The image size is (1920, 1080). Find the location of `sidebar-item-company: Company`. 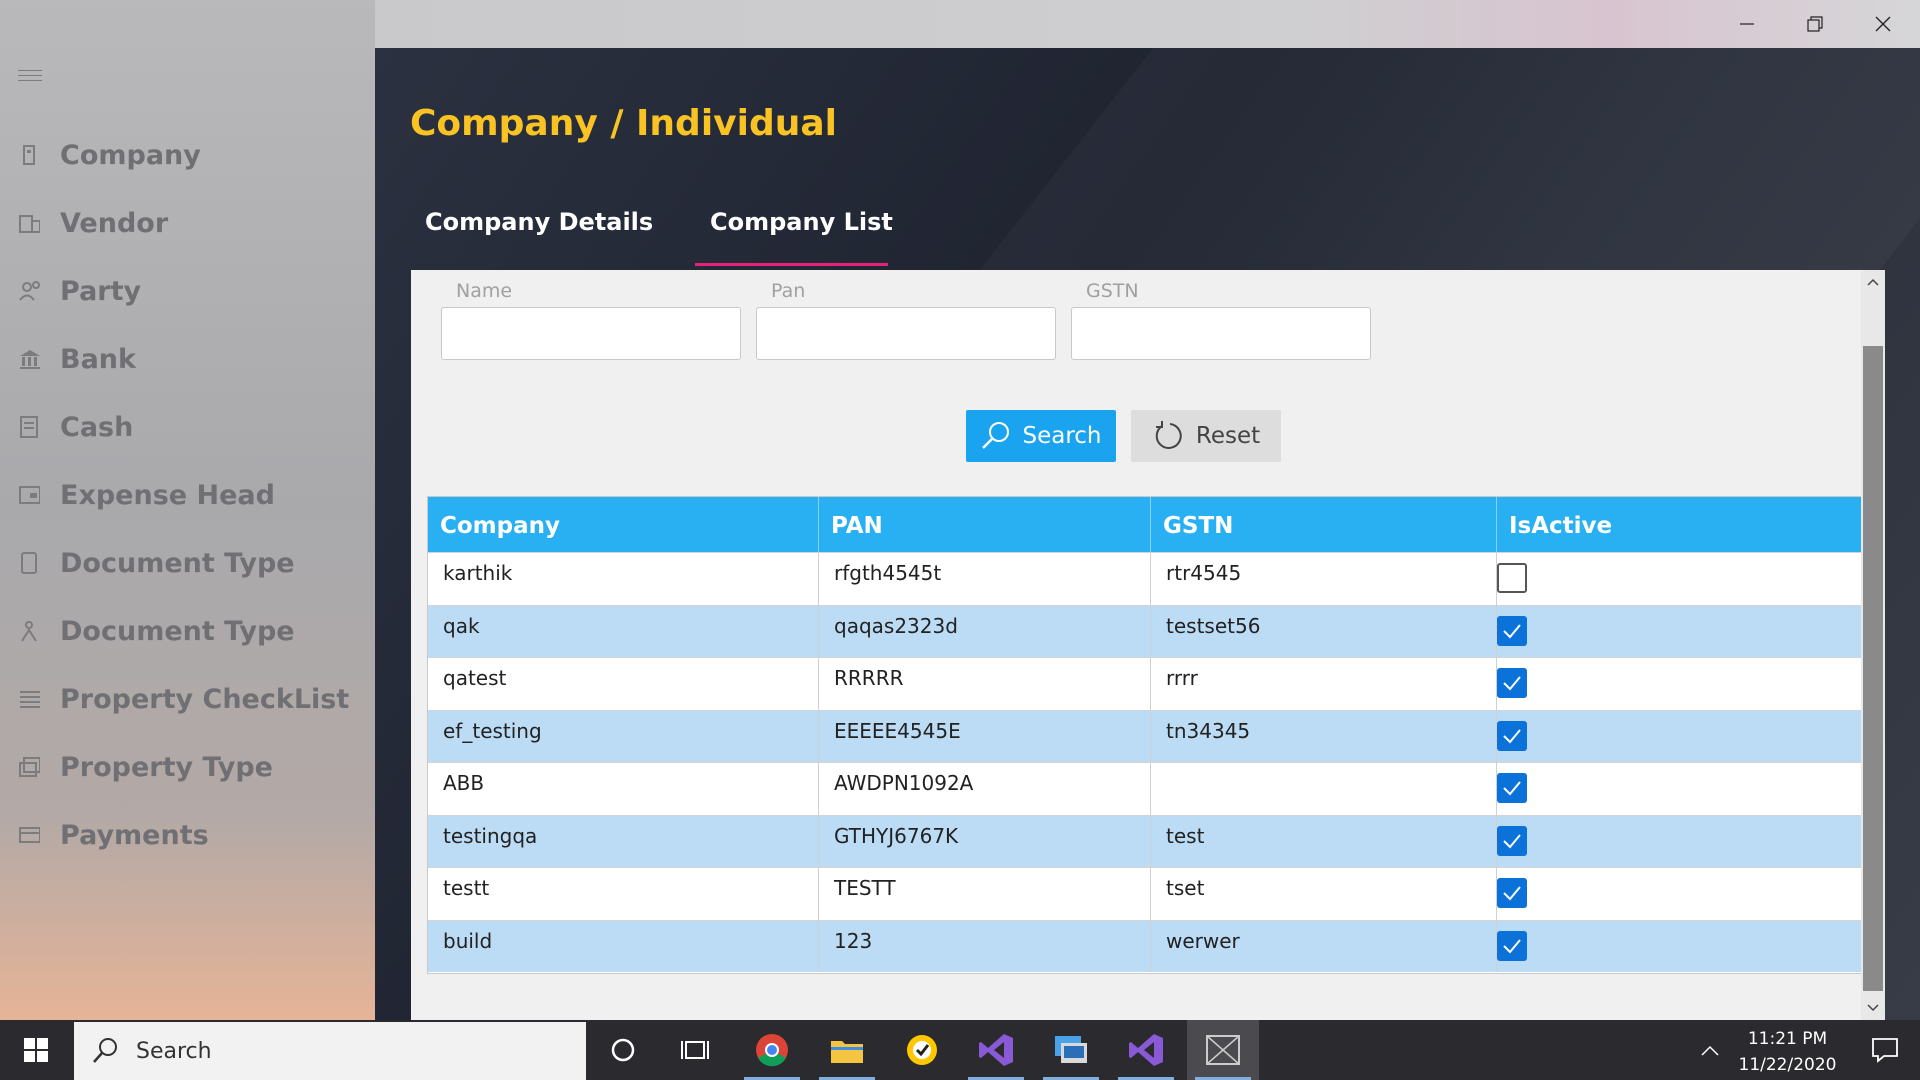

sidebar-item-company: Company is located at coordinates (187, 155).